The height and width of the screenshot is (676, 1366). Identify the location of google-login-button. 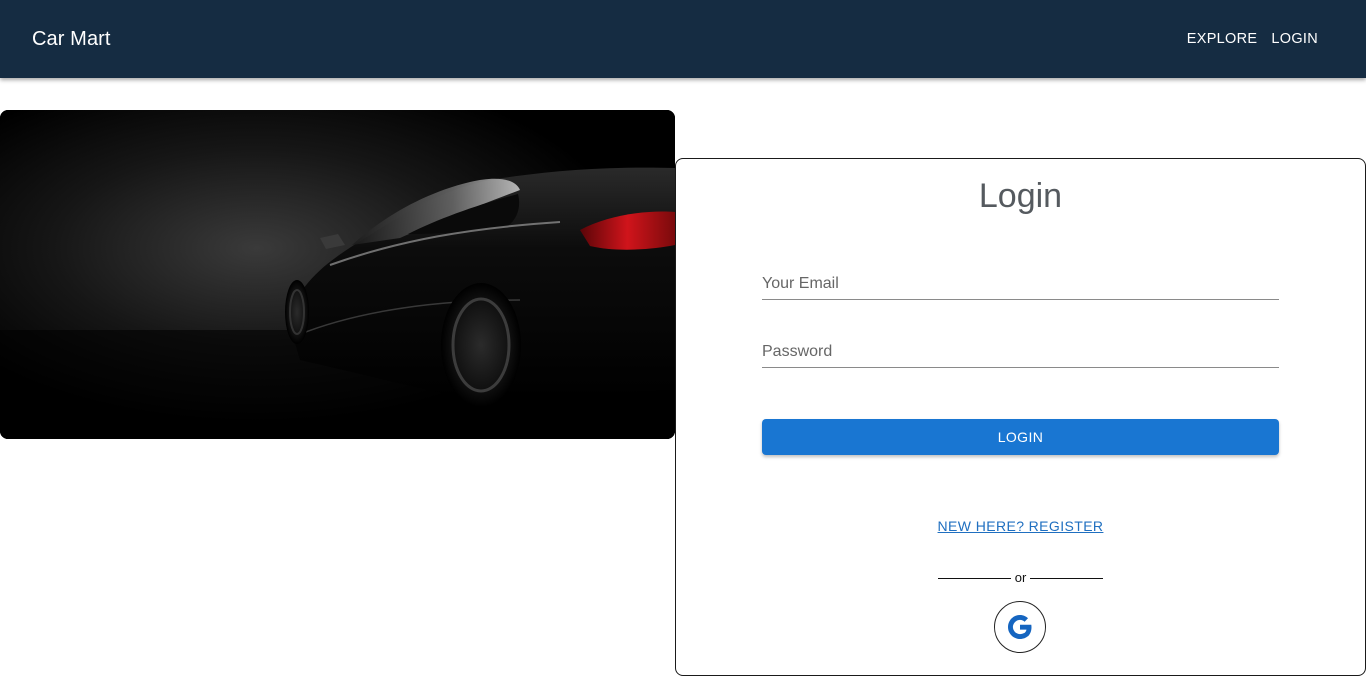
(1020, 627).